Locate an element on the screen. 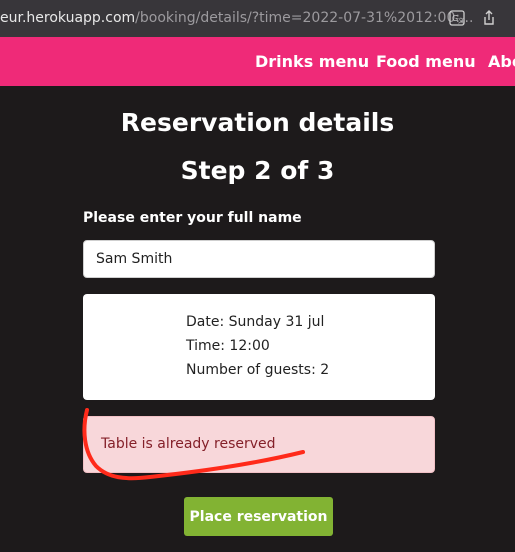  url-host: eur.herokuapp.com is located at coordinates (68, 18).